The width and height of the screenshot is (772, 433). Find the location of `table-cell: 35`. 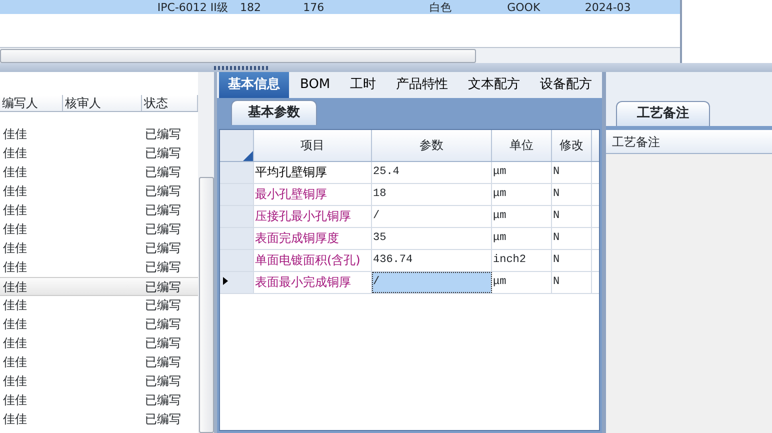

table-cell: 35 is located at coordinates (432, 238).